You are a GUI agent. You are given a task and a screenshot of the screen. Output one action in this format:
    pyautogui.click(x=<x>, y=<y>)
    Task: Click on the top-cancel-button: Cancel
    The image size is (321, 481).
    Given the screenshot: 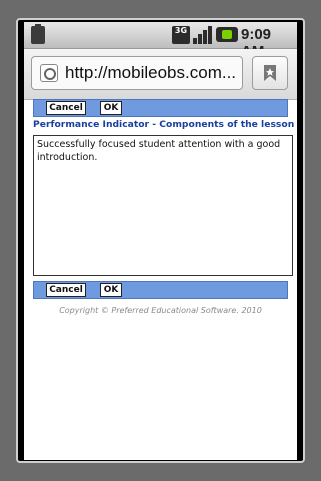 What is the action you would take?
    pyautogui.click(x=66, y=108)
    